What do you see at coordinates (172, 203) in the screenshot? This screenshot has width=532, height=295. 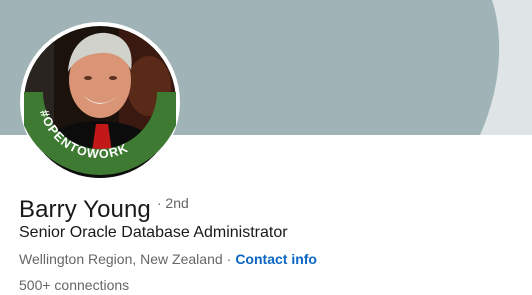 I see `connection-degree: · 2nd` at bounding box center [172, 203].